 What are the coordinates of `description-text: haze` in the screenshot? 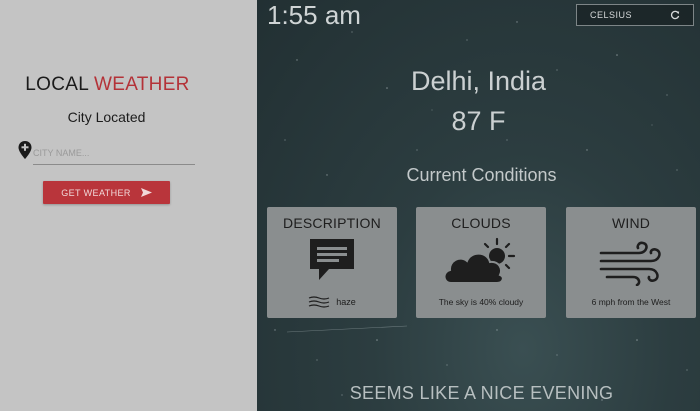 It's located at (346, 302).